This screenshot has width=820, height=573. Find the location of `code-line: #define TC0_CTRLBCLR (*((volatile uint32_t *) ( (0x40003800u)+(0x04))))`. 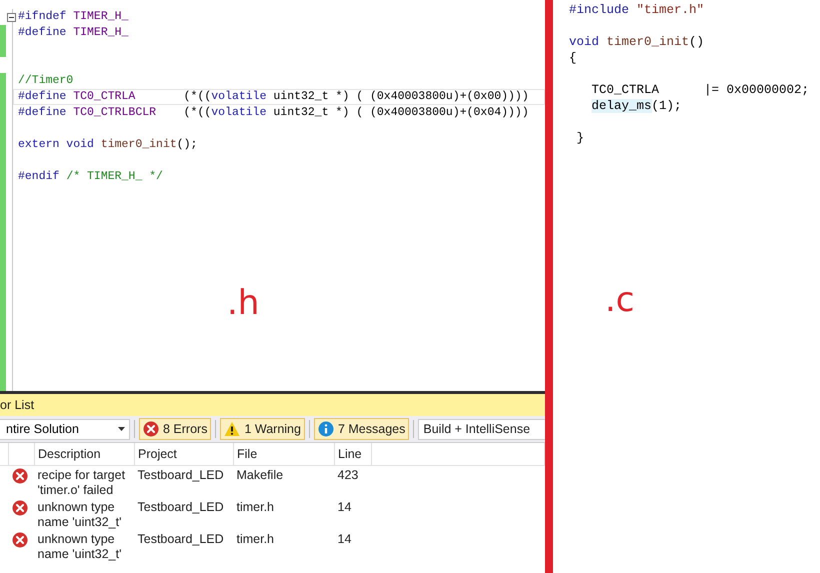

code-line: #define TC0_CTRLBCLR (*((volatile uint32_t *) ( (0x40003800u)+(0x04)))) is located at coordinates (273, 113).